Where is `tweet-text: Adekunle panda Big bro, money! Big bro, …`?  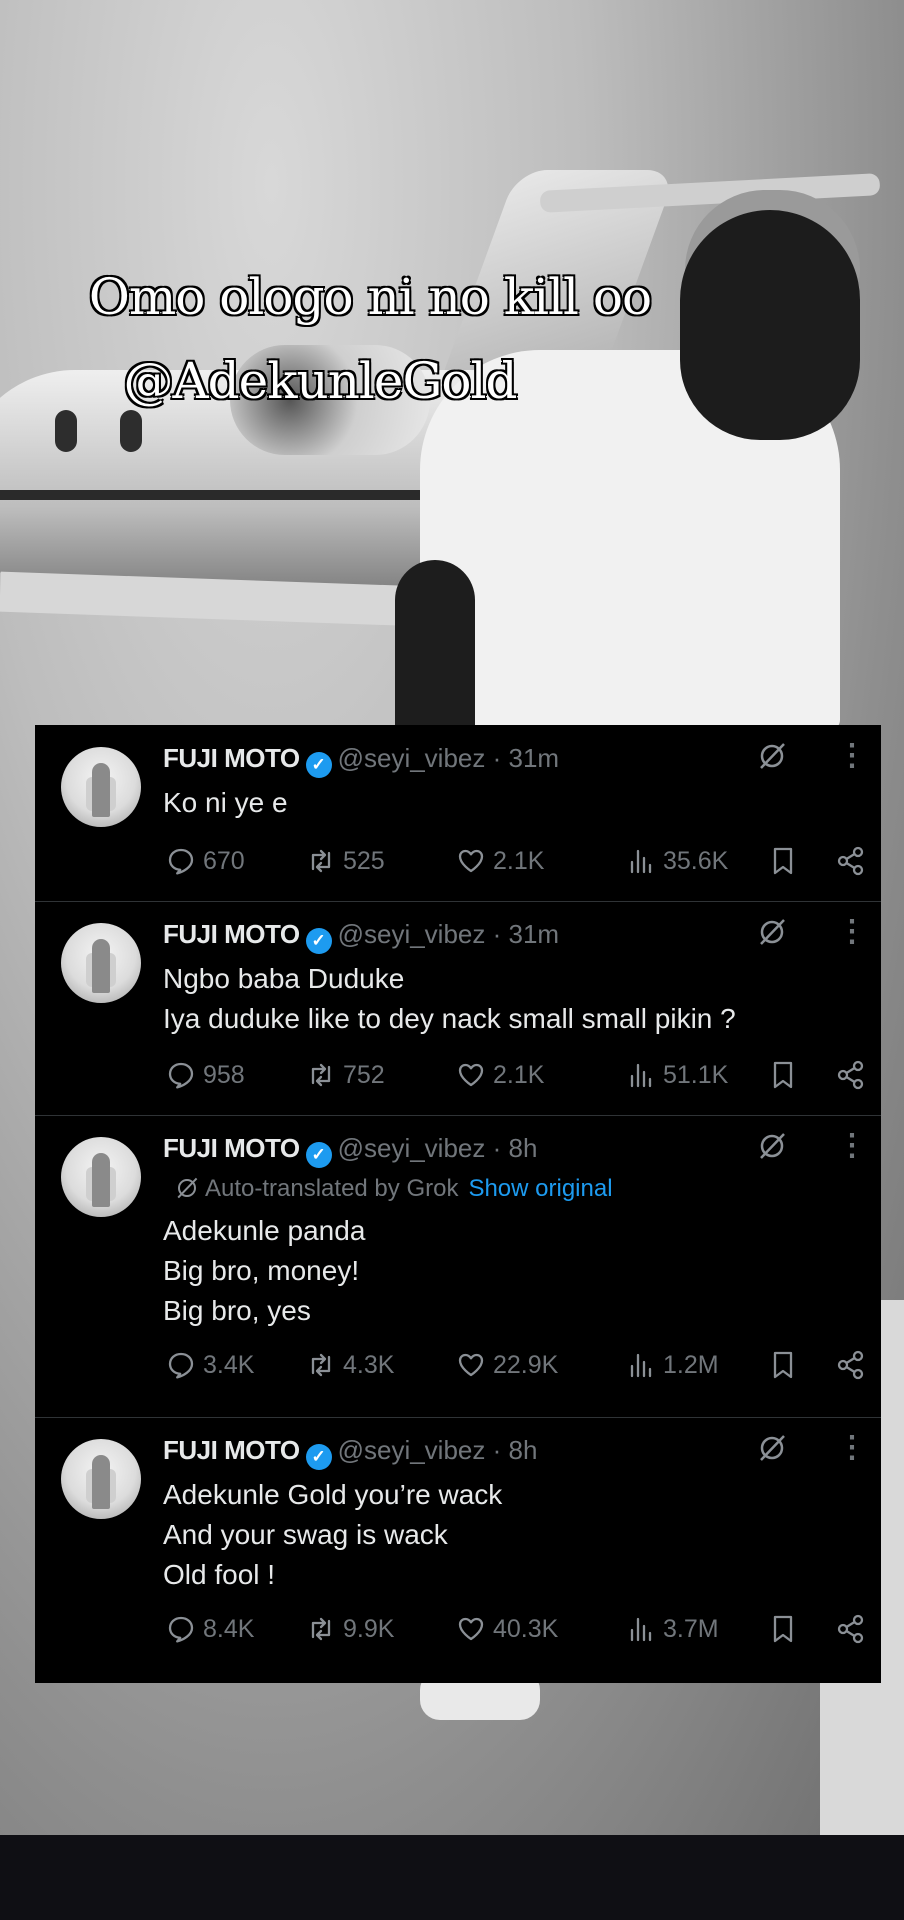 tweet-text: Adekunle panda Big bro, money! Big bro, … is located at coordinates (264, 1270).